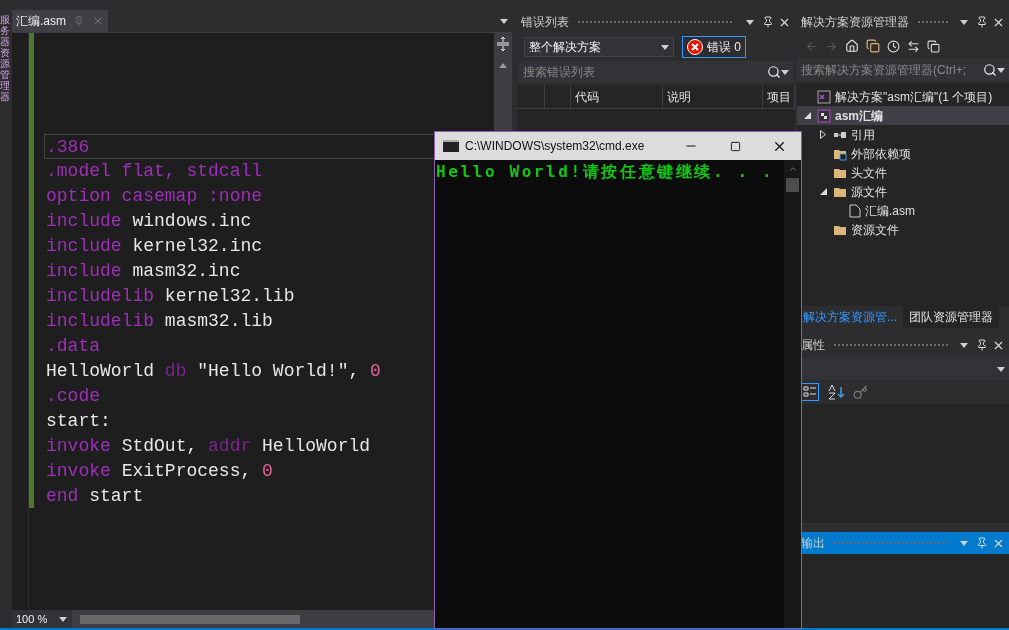 The image size is (1009, 630). Describe the element at coordinates (855, 22) in the screenshot. I see `panel-title: 解决方案资源管理器` at that location.